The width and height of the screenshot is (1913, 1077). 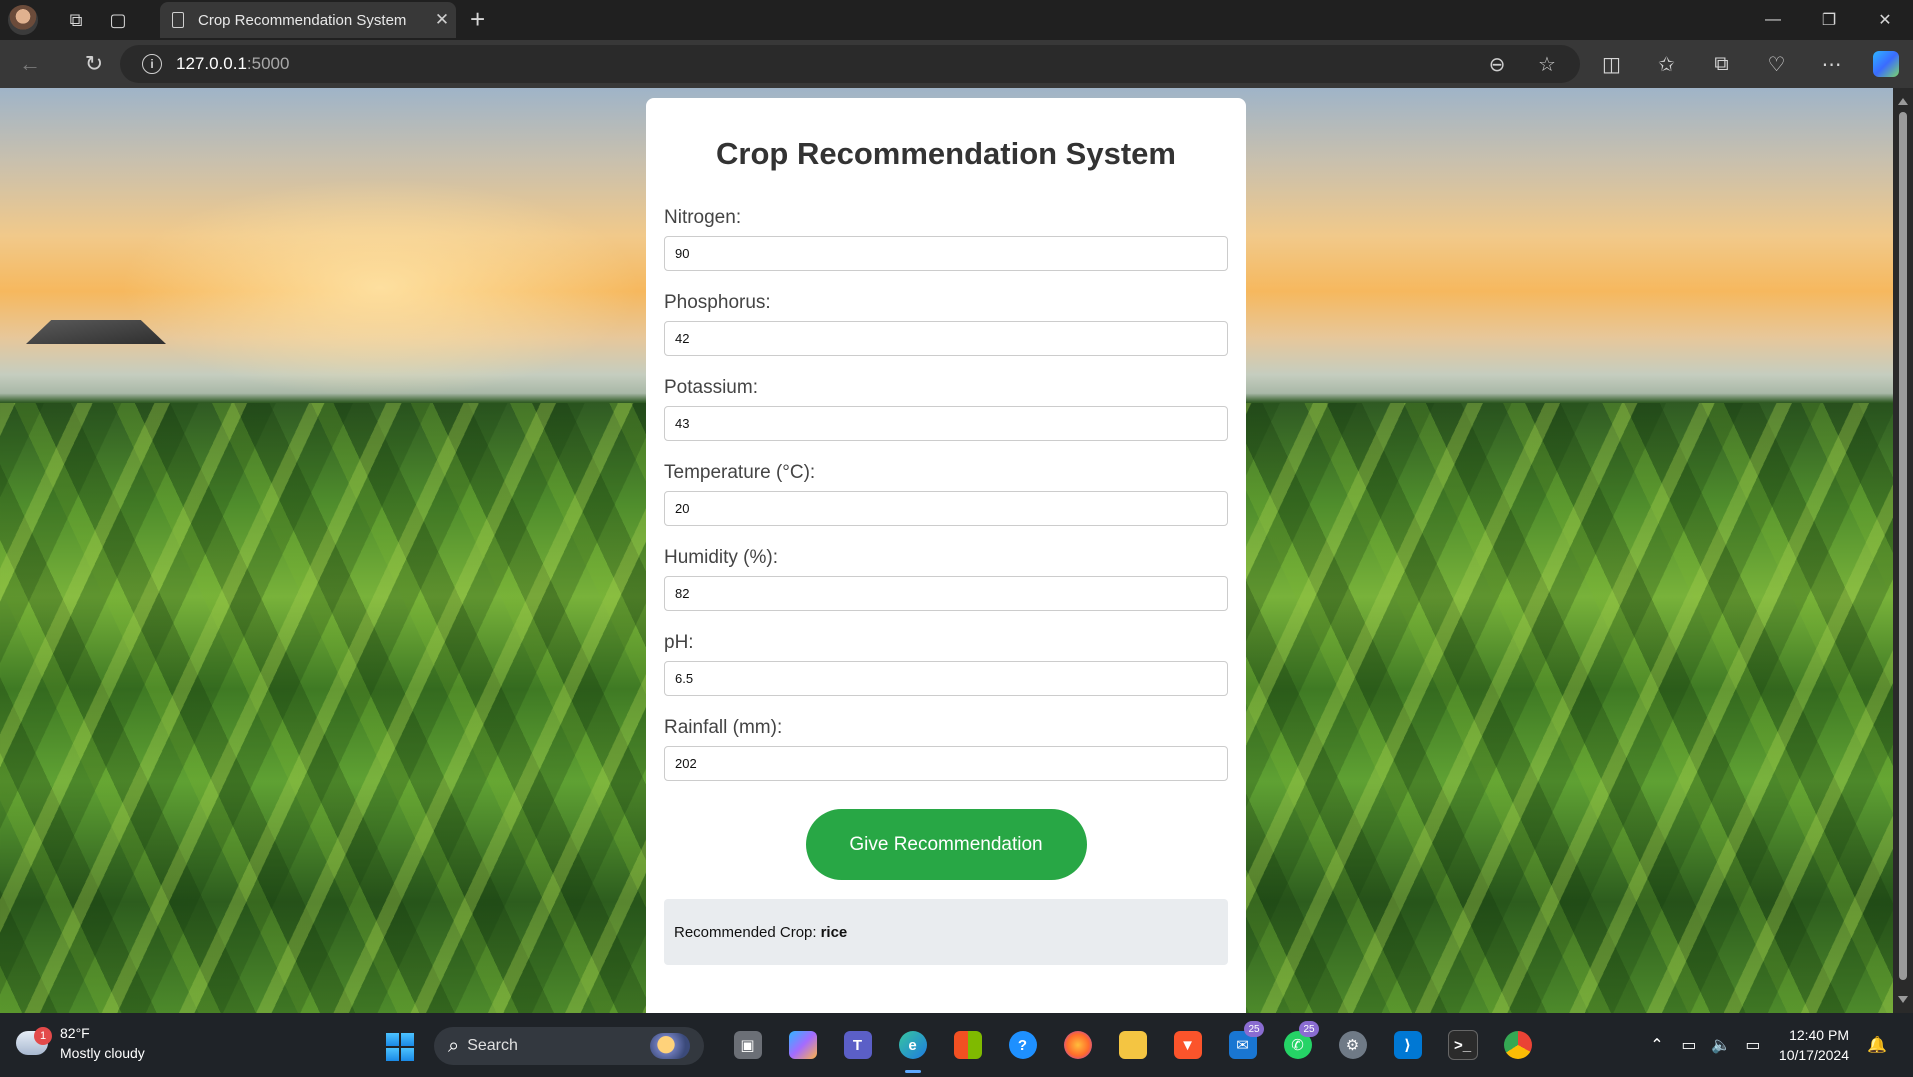 I want to click on browser-health-icon: ♡, so click(x=1776, y=64).